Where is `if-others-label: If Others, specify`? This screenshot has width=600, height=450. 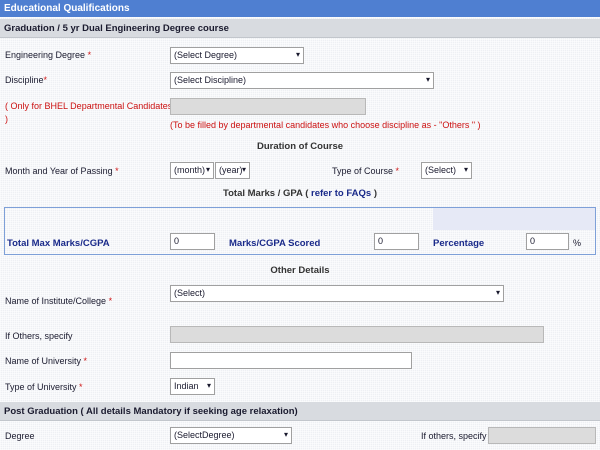
if-others-label: If Others, specify is located at coordinates (39, 336).